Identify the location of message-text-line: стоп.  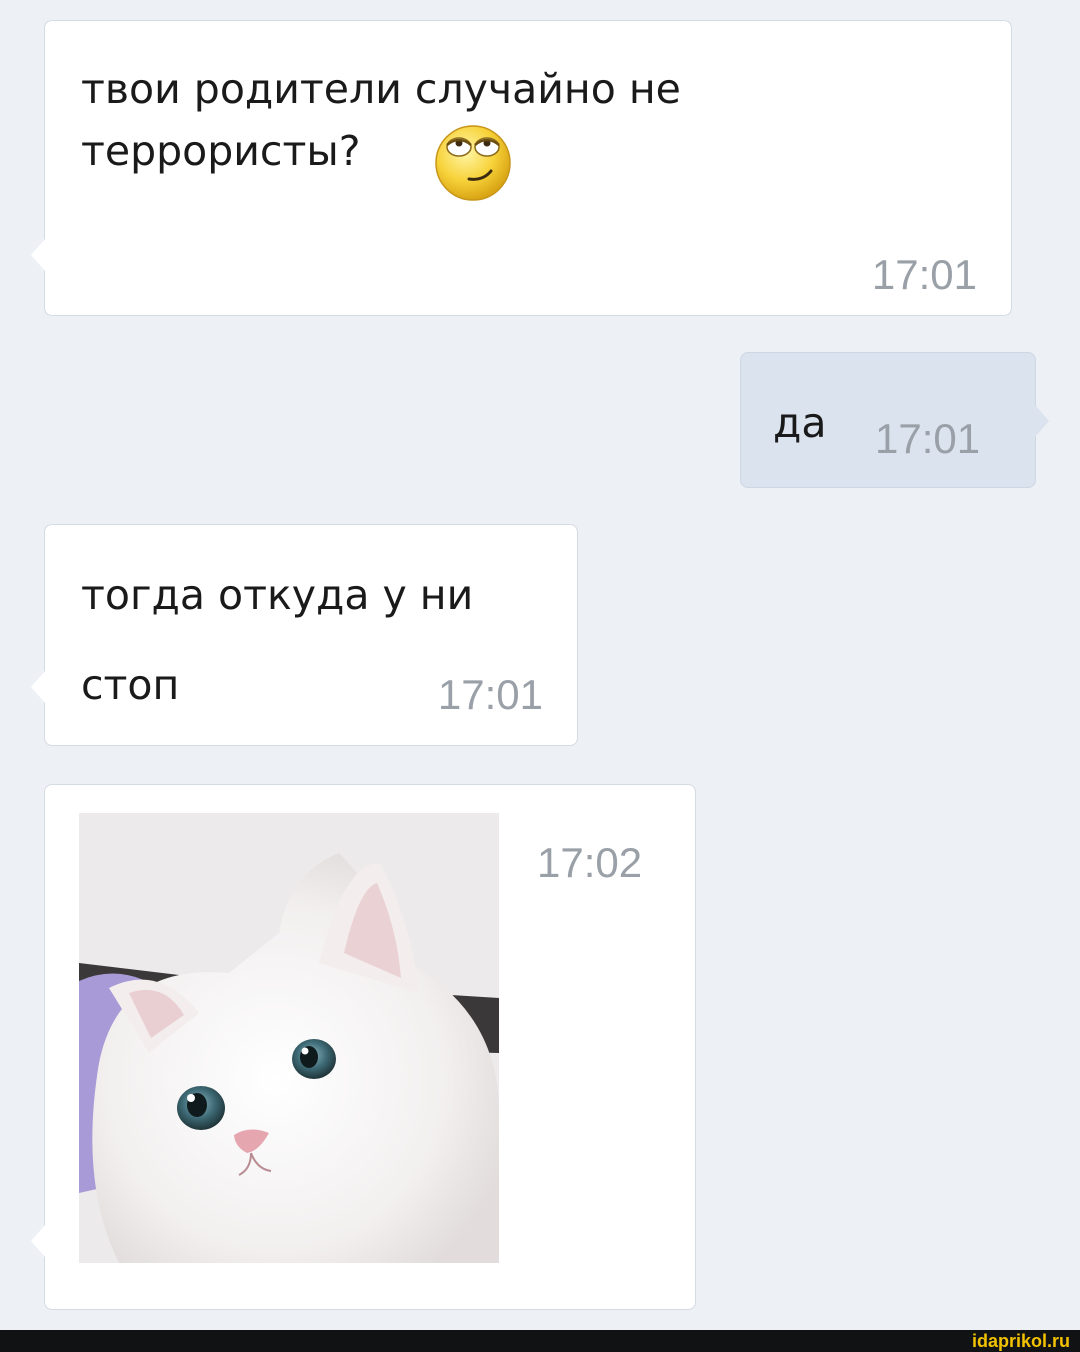
(130, 685).